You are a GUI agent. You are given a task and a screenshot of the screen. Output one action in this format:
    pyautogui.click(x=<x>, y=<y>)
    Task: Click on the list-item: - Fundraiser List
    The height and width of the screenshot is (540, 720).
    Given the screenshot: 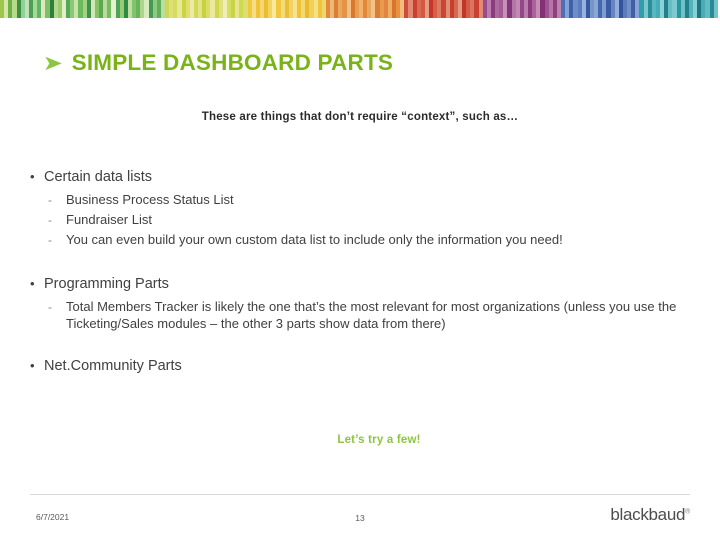 What is the action you would take?
    pyautogui.click(x=374, y=220)
    